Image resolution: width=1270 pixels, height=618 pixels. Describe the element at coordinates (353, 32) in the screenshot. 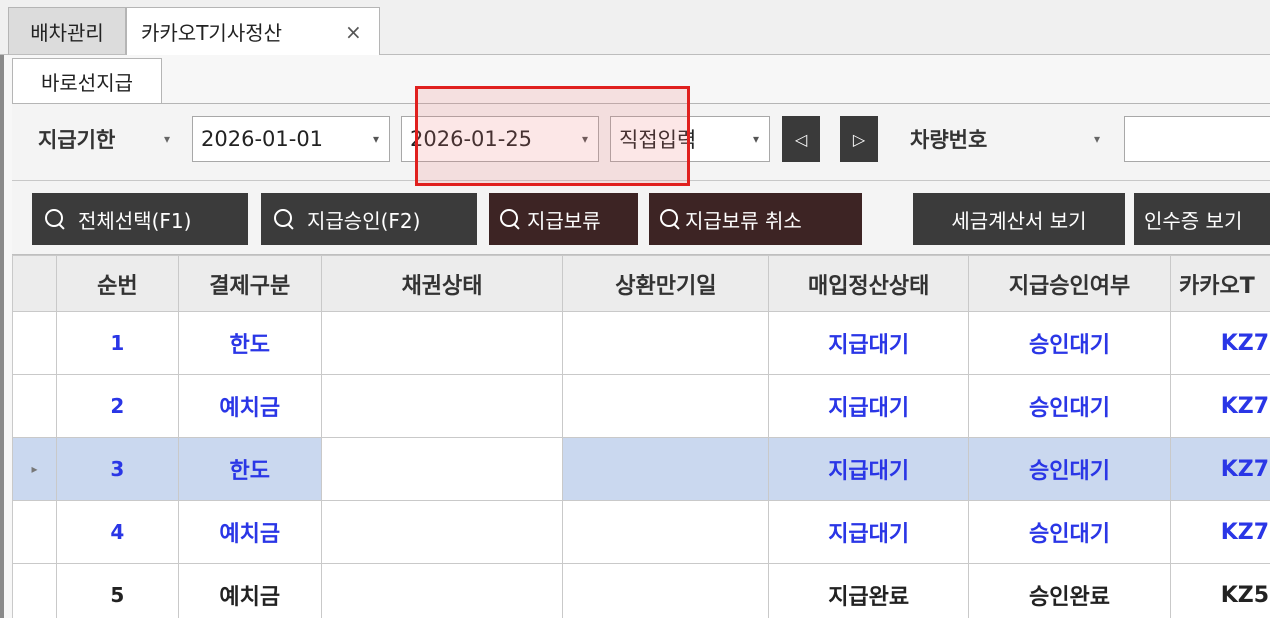

I see `close-icon: ×` at that location.